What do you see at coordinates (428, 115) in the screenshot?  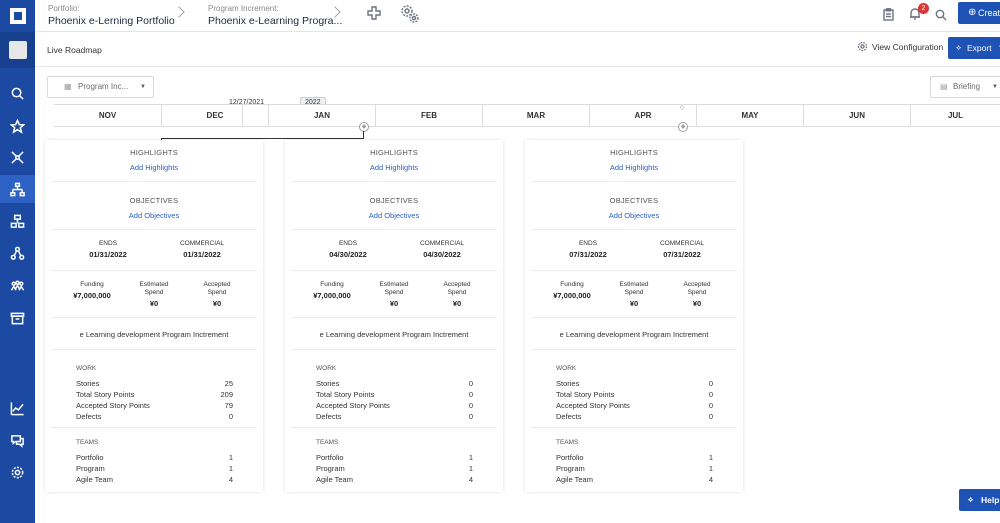 I see `month-feb: FEB` at bounding box center [428, 115].